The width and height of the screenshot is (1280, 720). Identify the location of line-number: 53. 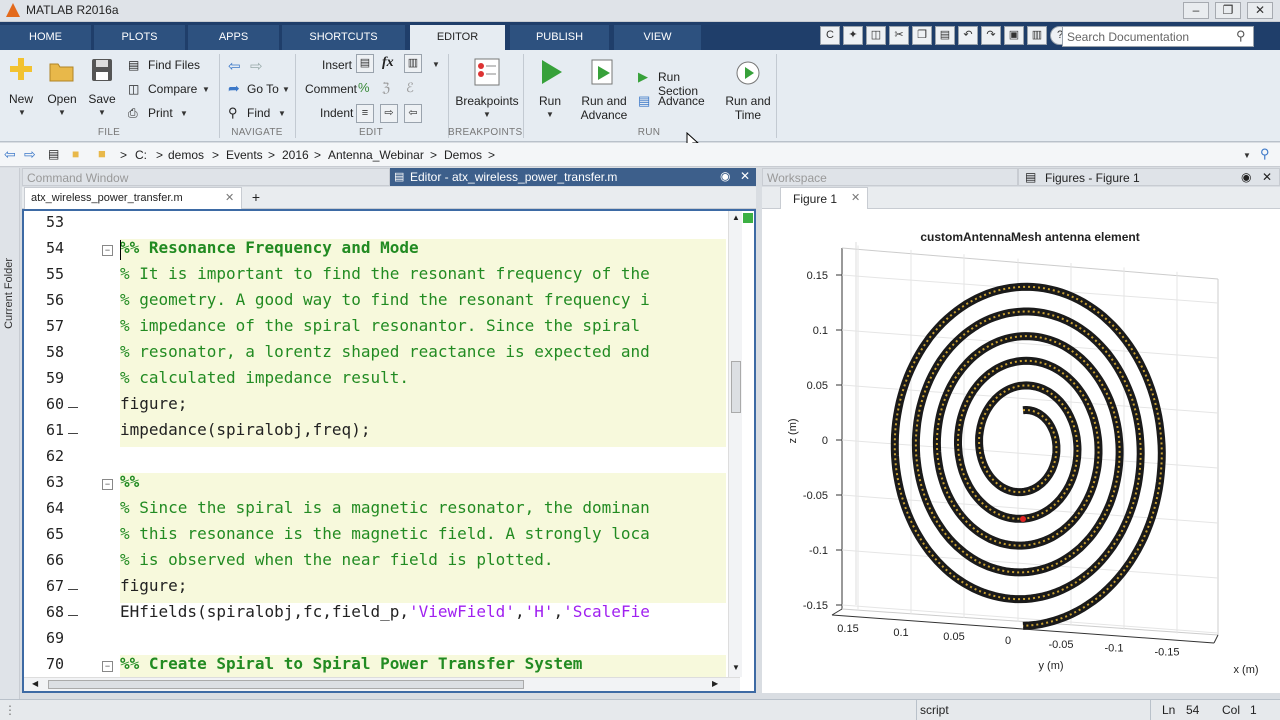
(44, 222).